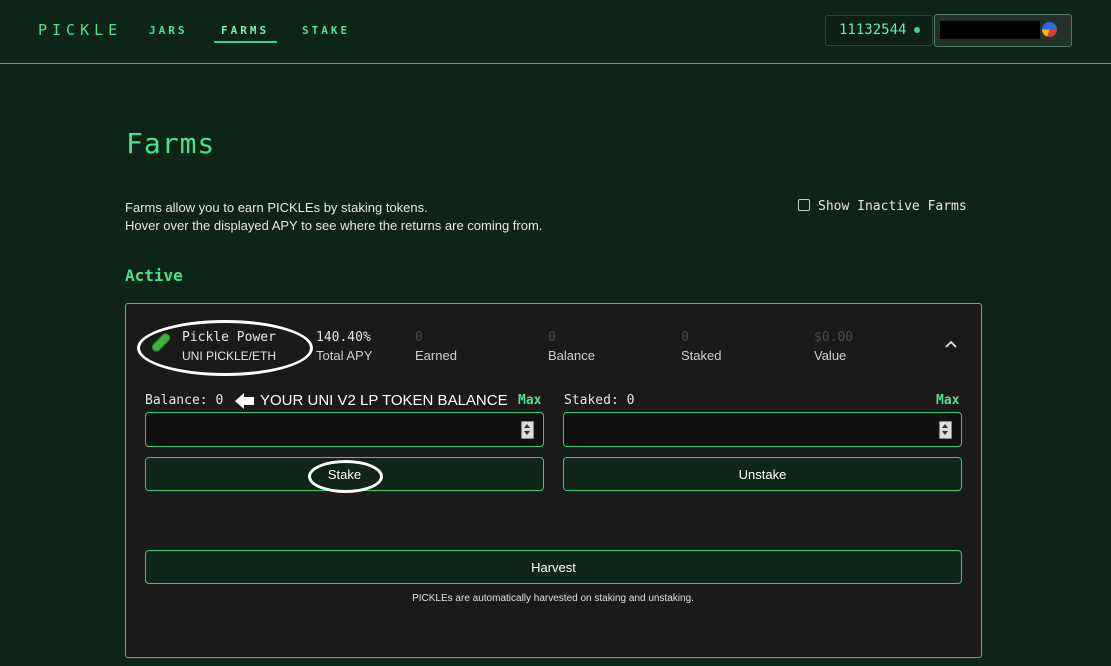 This screenshot has width=1111, height=666. Describe the element at coordinates (599, 400) in the screenshot. I see `staked-field-label: Staked: 0` at that location.